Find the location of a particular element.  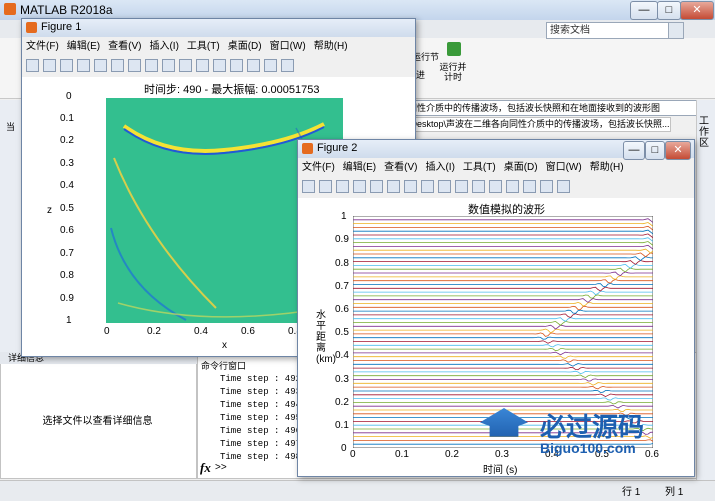

f2-ytick: 0 is located at coordinates (344, 448).